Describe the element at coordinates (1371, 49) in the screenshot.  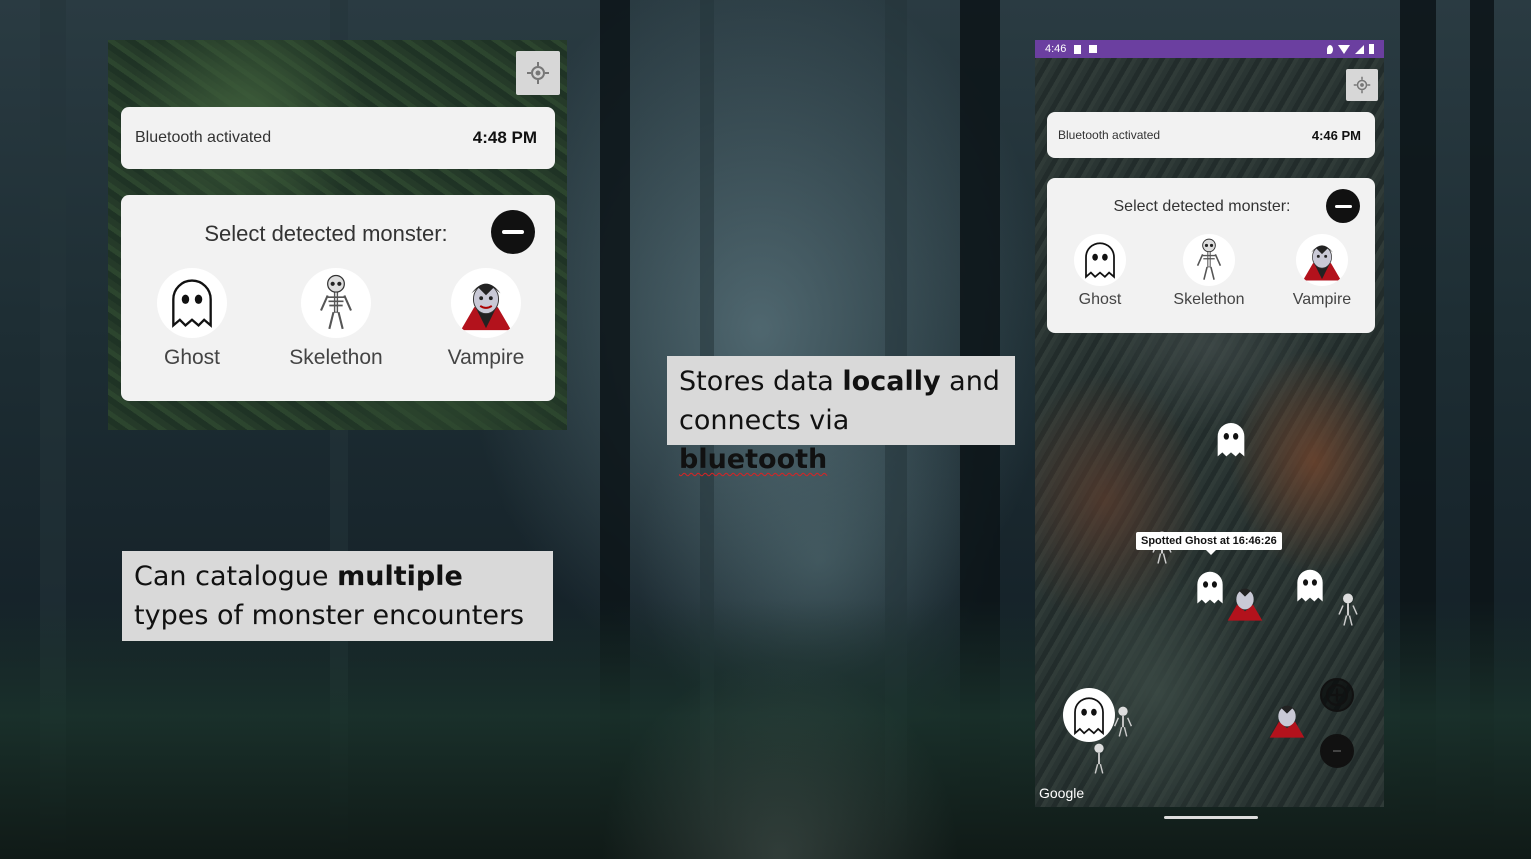
I see `battery-icon` at that location.